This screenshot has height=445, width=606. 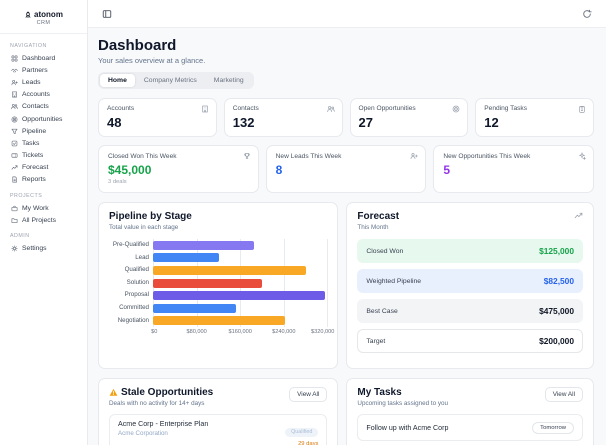 I want to click on chart-bar-qualified, so click(x=229, y=270).